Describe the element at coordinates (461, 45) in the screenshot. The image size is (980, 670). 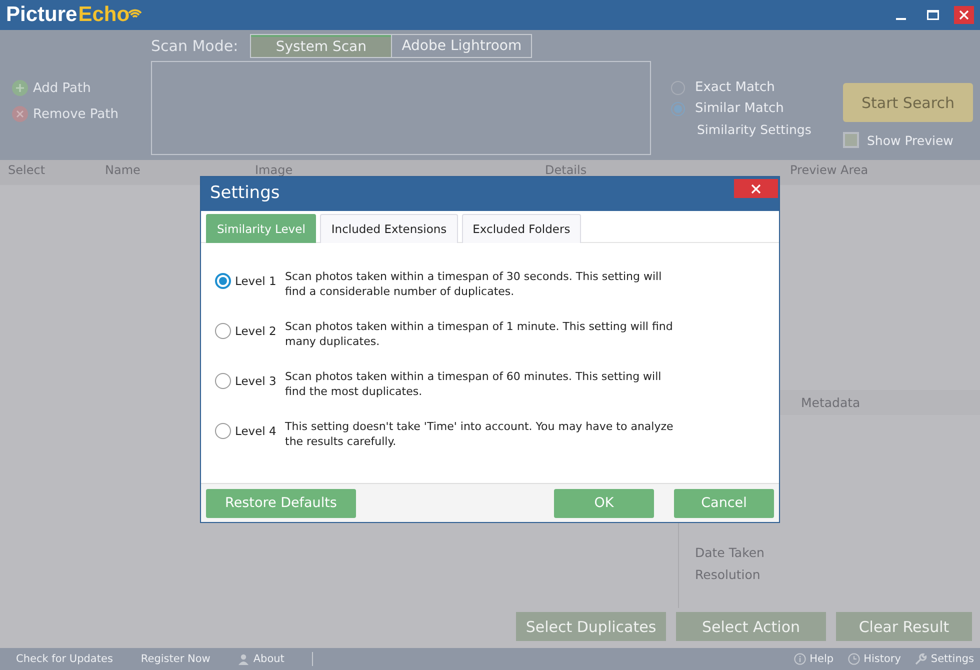
I see `scan-mode-tab: Adobe Lightroom` at that location.